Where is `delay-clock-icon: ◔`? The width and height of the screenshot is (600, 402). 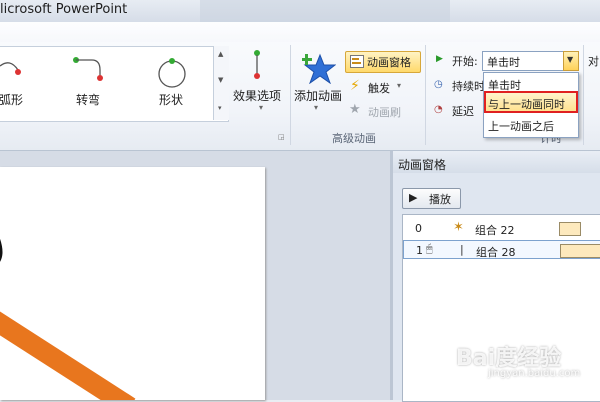
delay-clock-icon: ◔ is located at coordinates (438, 109).